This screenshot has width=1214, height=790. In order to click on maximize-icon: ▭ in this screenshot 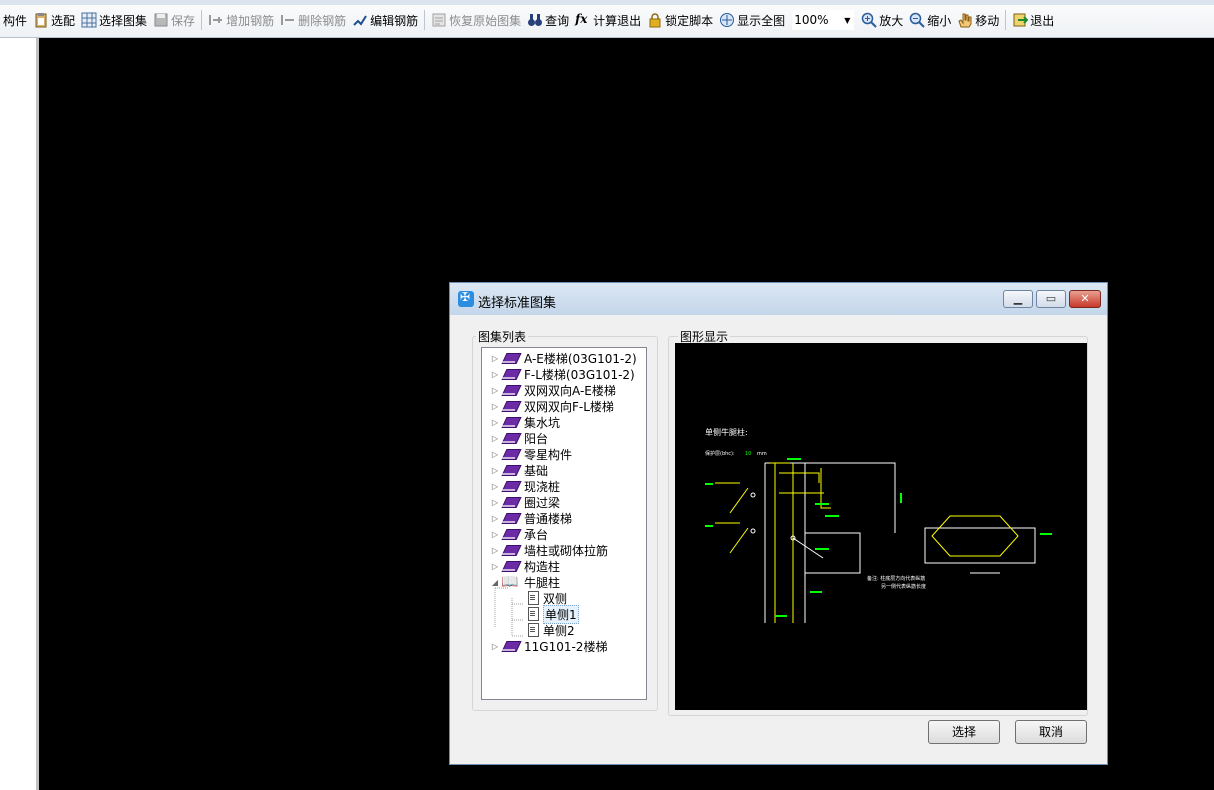, I will do `click(1051, 298)`.